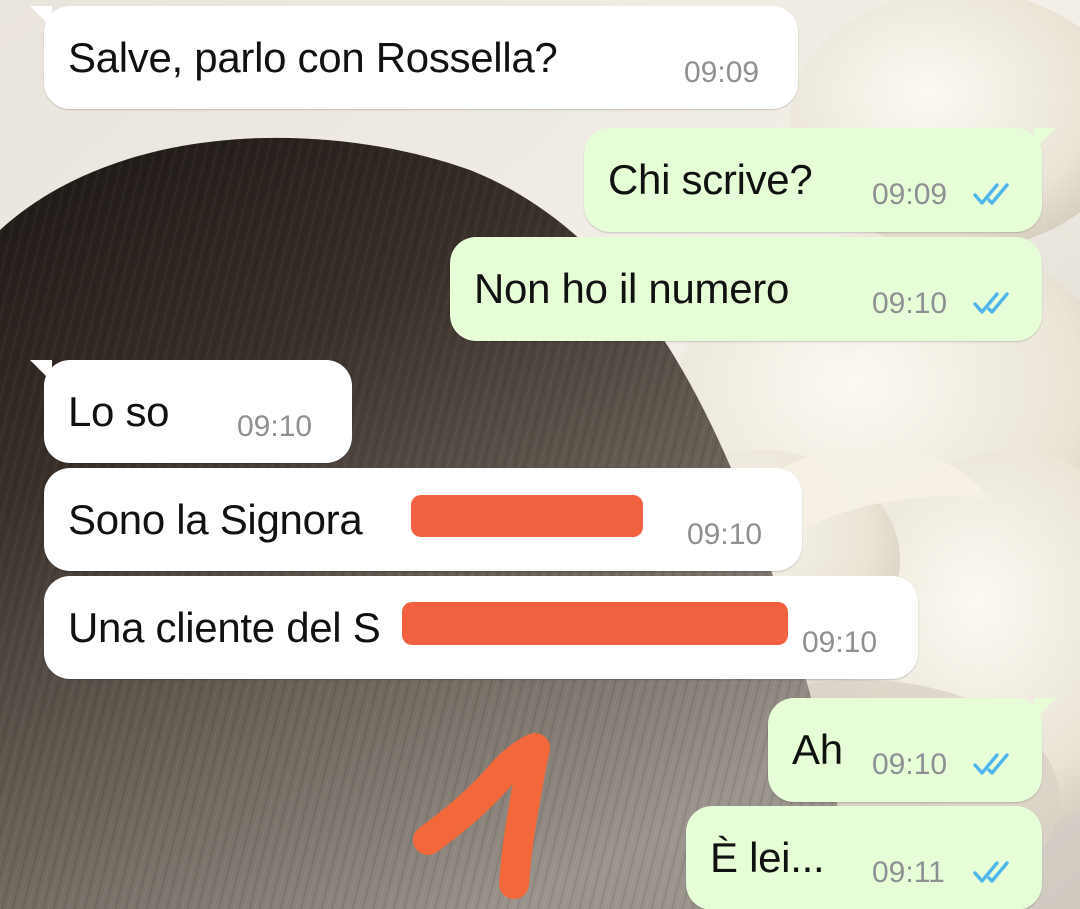  I want to click on message-bubble-incoming: Una cliente del S 09:10, so click(481, 627).